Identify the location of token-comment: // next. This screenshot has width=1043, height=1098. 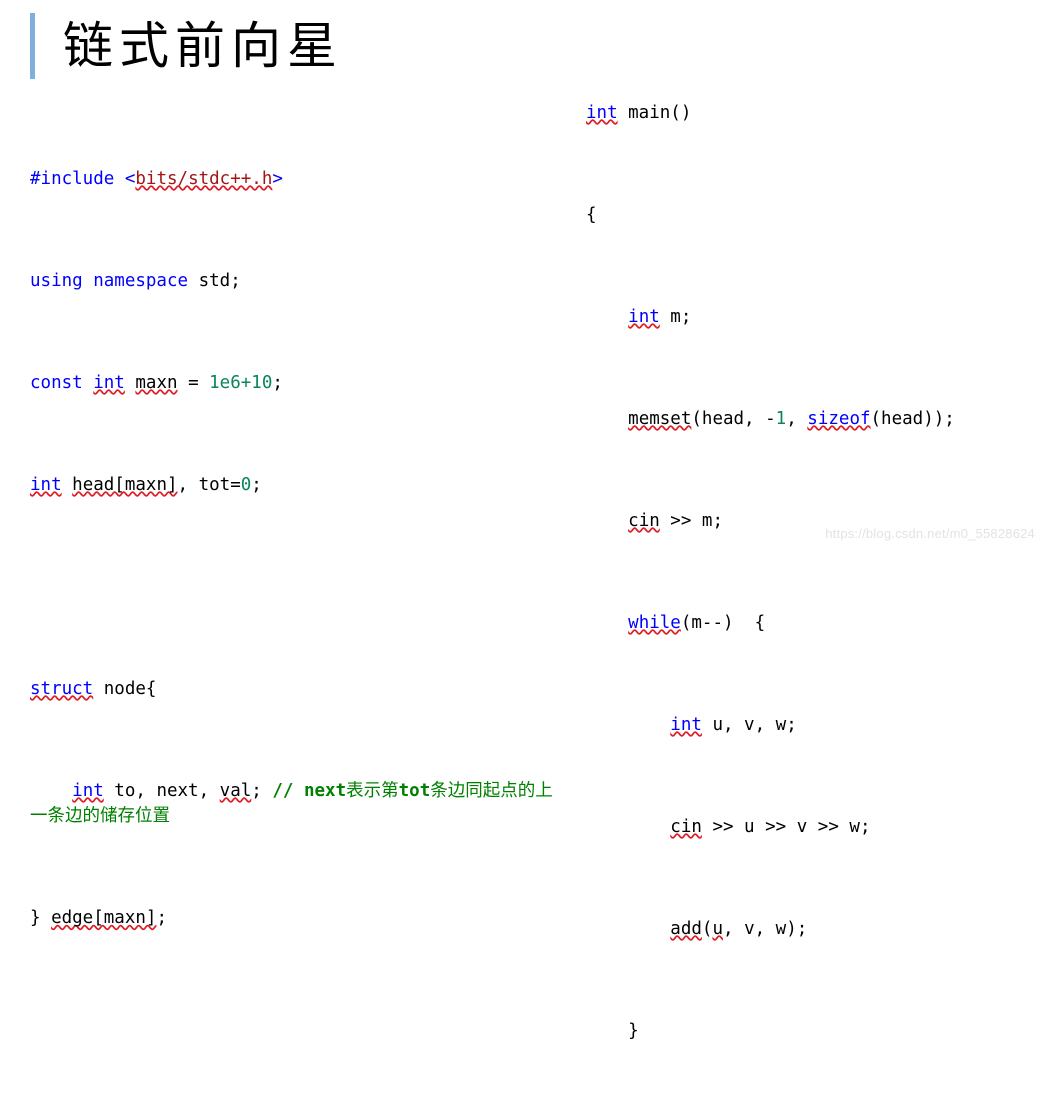
(309, 790).